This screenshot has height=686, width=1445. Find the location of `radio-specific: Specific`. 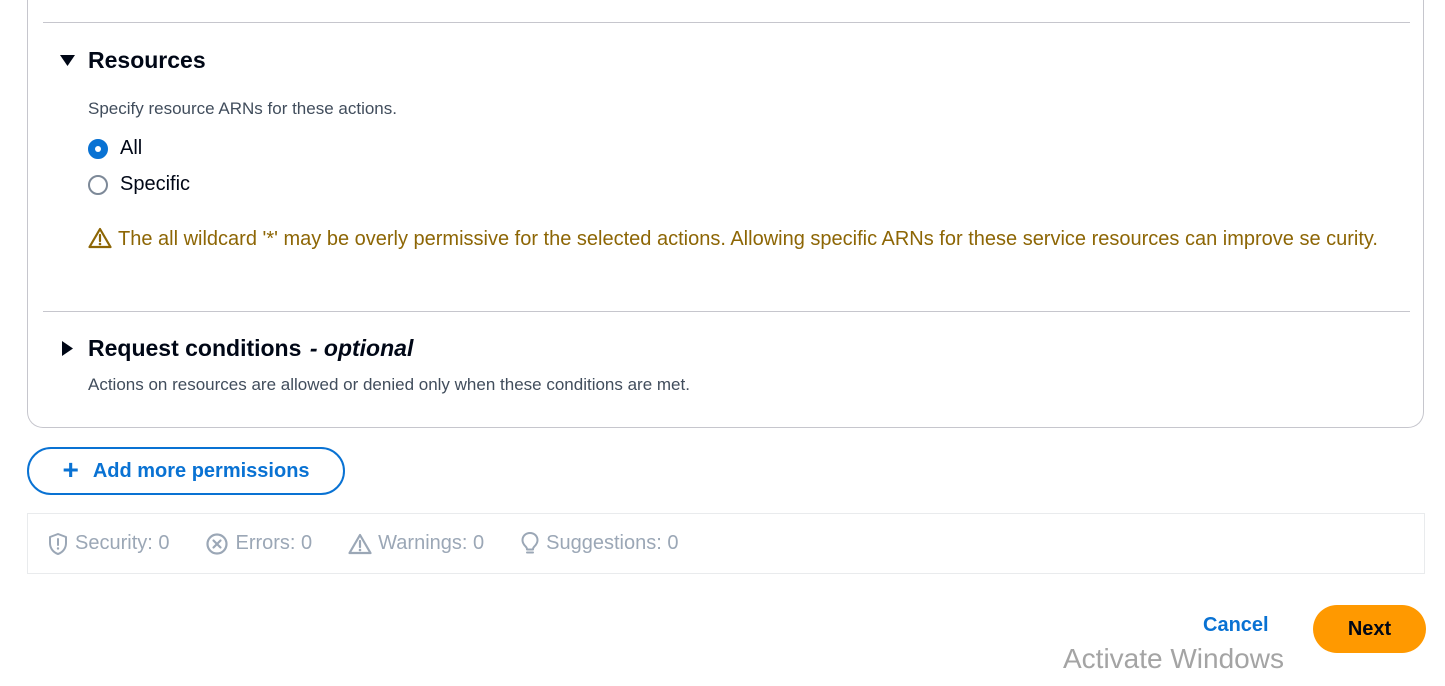

radio-specific: Specific is located at coordinates (139, 184).